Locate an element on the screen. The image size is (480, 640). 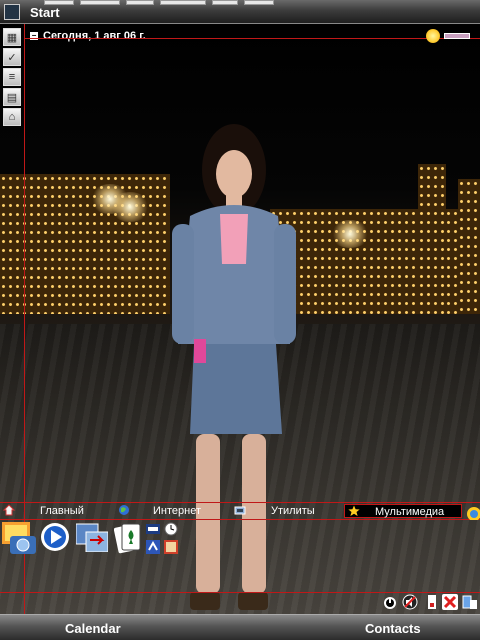
tab-utilities: Утилиты is located at coordinates (285, 511).